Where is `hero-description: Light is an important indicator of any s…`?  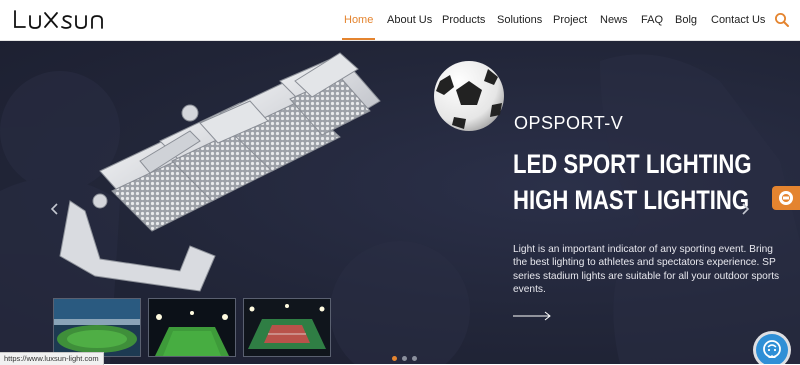
hero-description: Light is an important indicator of any s… is located at coordinates (646, 270).